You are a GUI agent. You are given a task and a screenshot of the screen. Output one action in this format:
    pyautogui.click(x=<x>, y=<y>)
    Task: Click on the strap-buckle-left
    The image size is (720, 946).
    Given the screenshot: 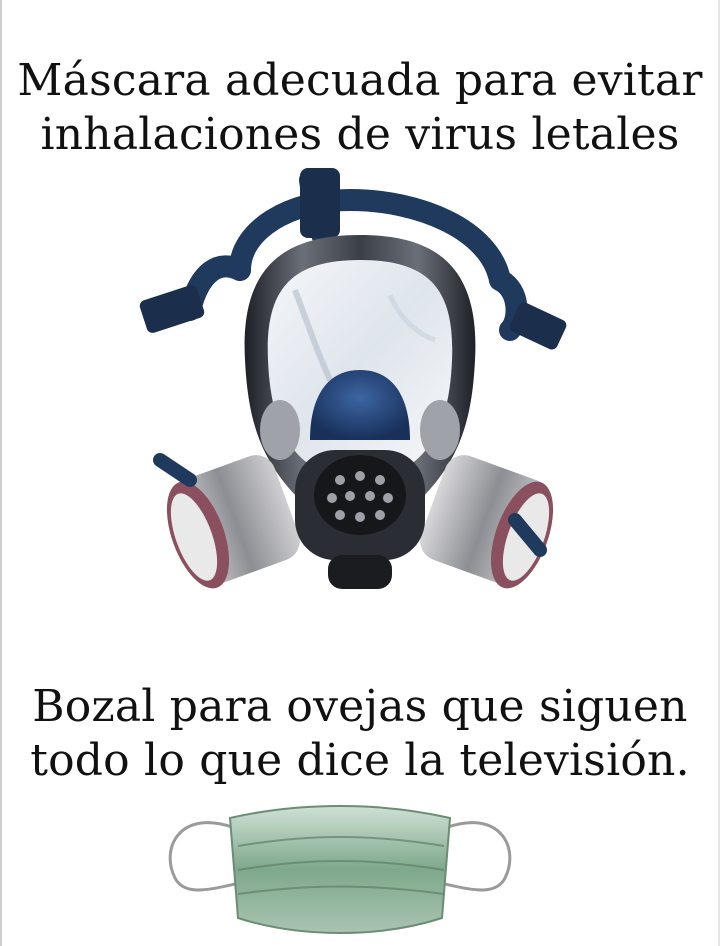 What is the action you would take?
    pyautogui.click(x=172, y=309)
    